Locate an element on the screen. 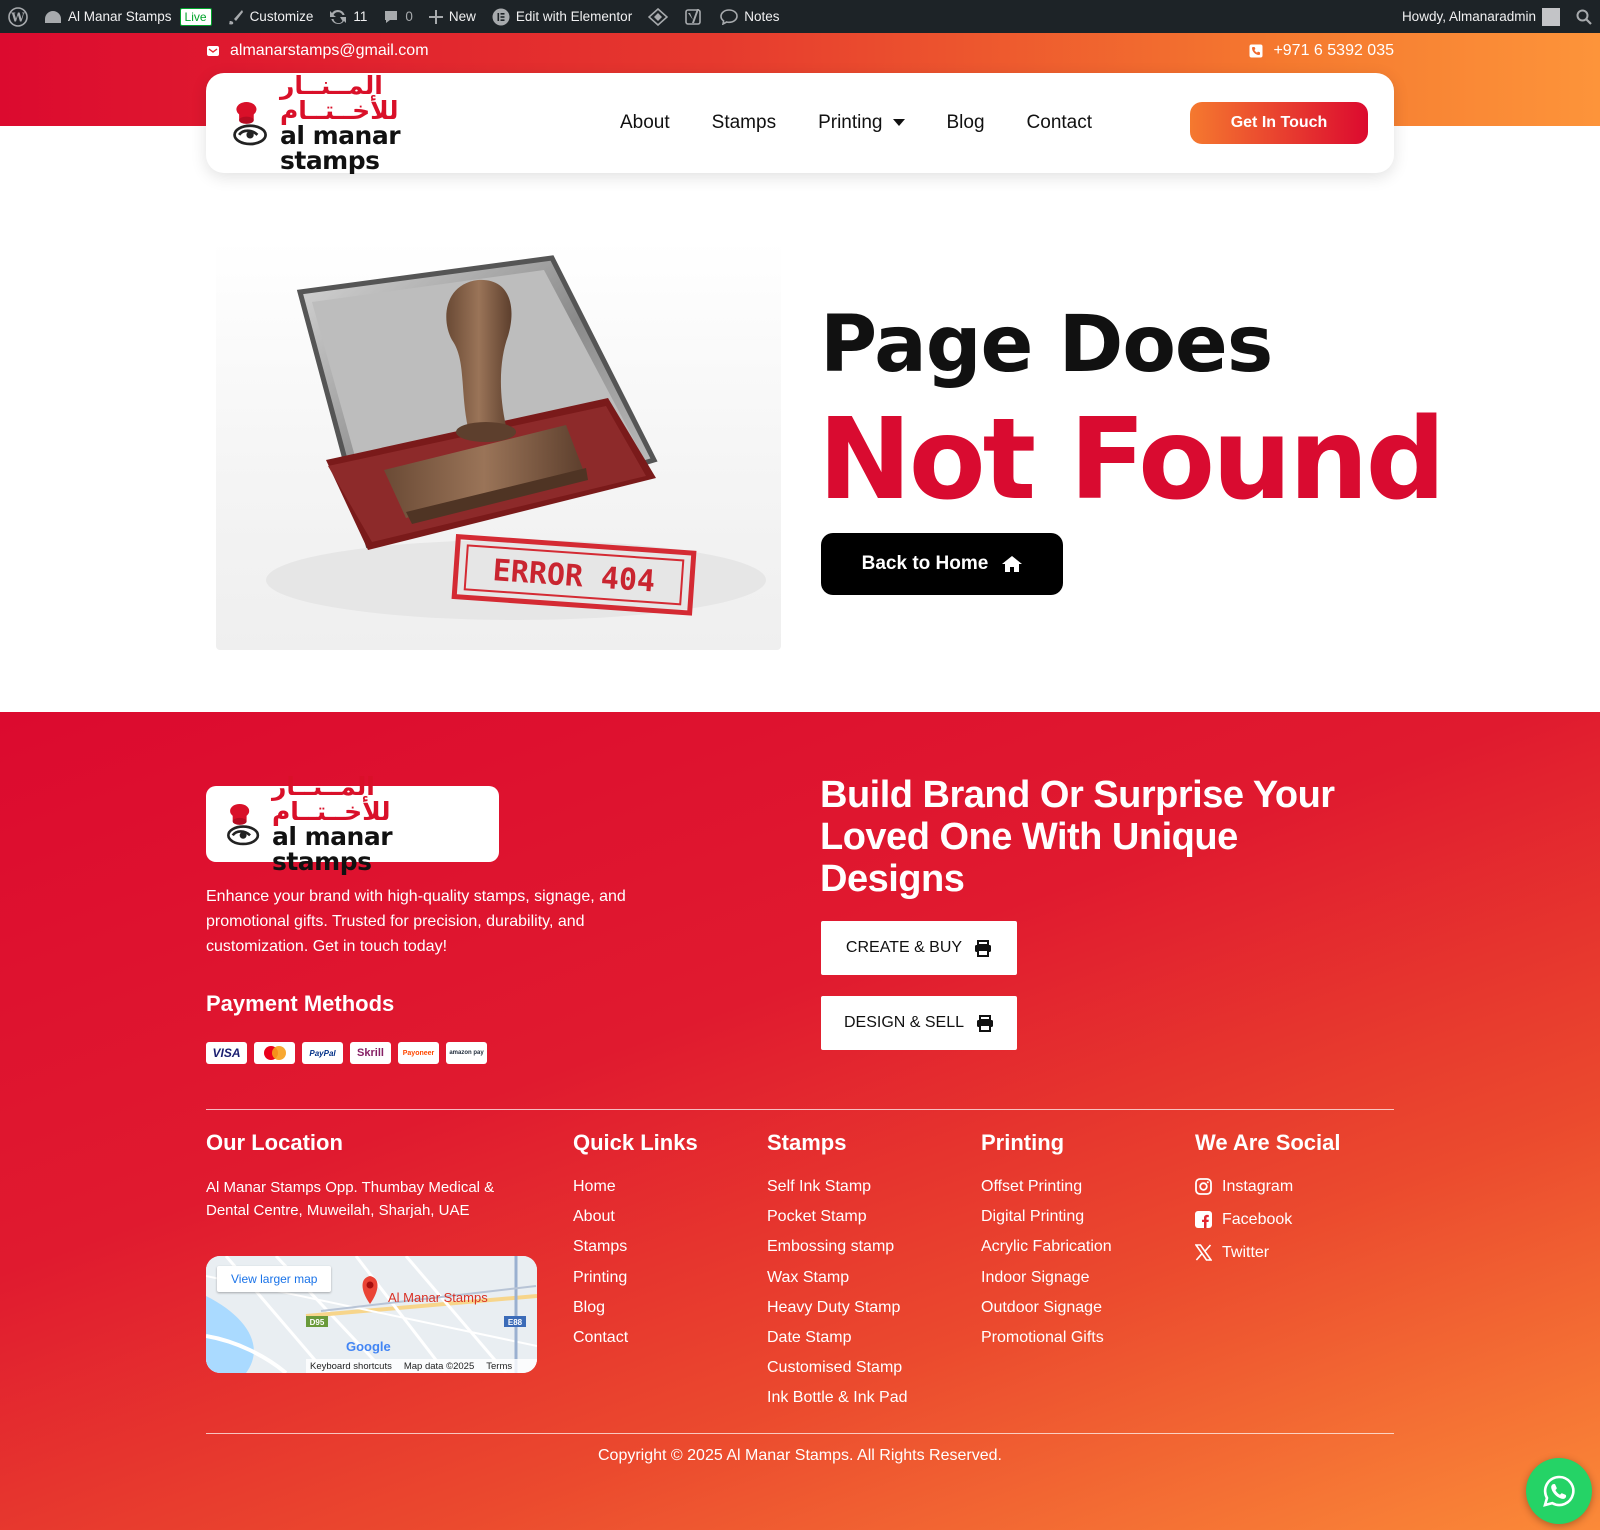 The width and height of the screenshot is (1600, 1530). footer-divider is located at coordinates (800, 1109).